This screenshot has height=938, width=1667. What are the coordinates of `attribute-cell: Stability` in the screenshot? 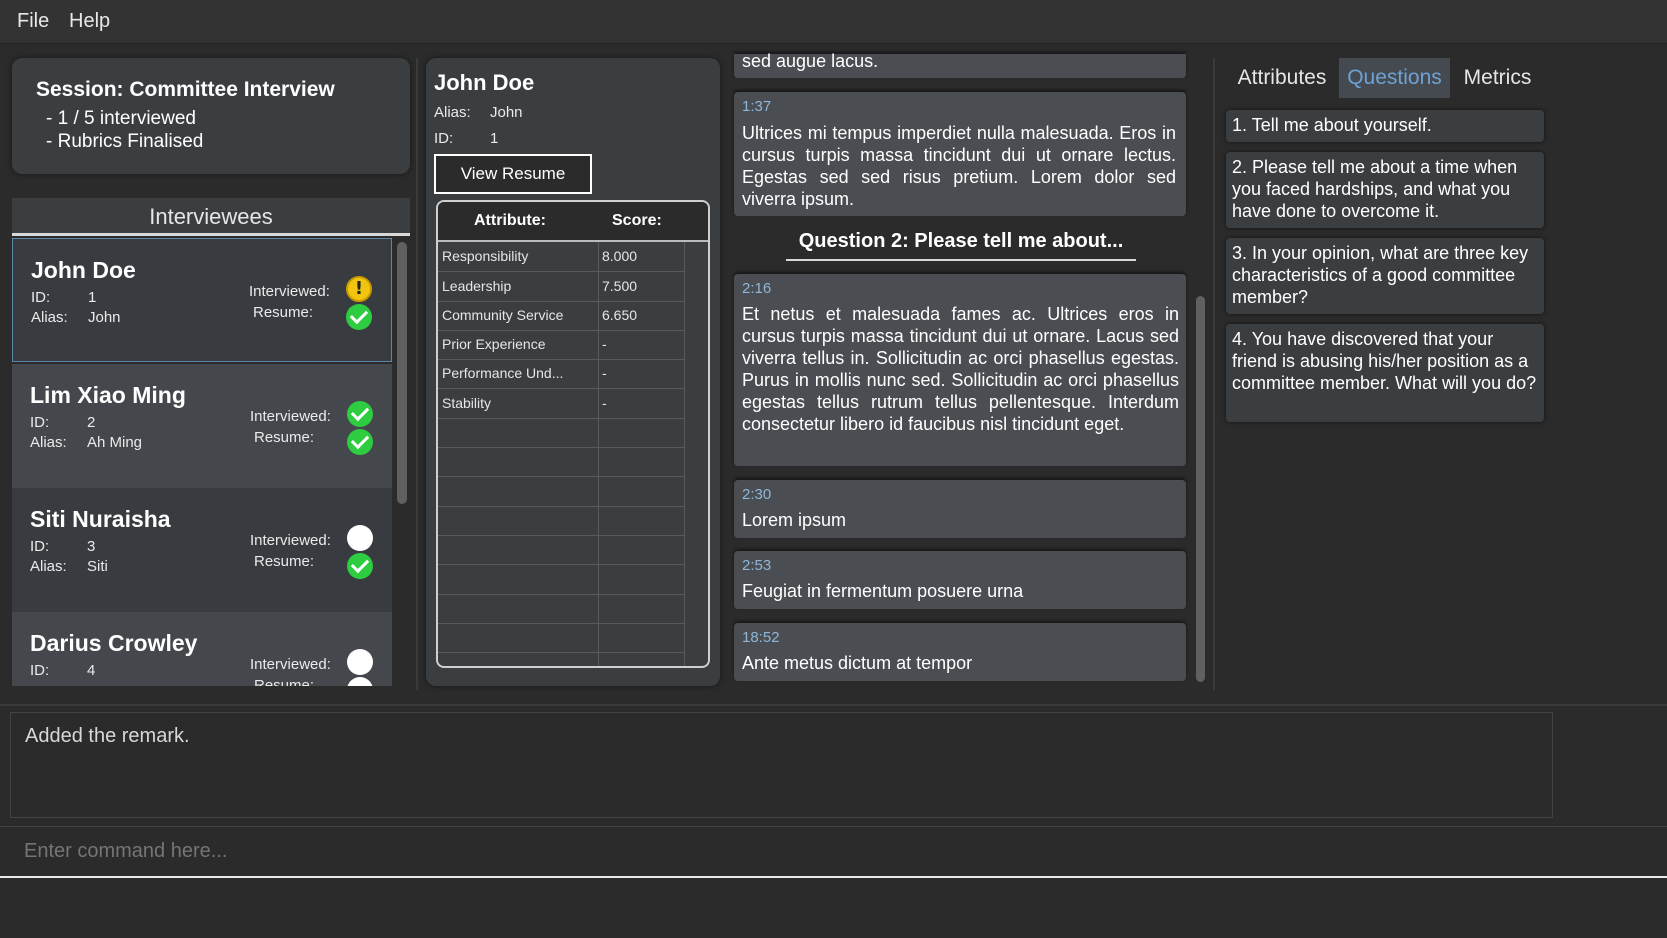 It's located at (467, 403).